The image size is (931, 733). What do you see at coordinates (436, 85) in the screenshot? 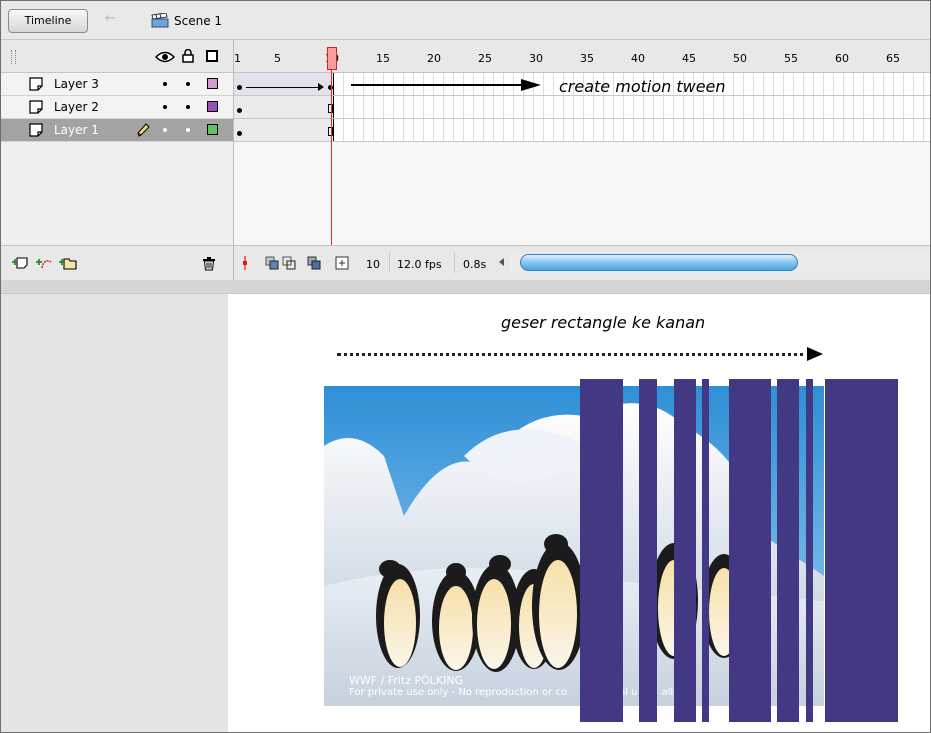
I see `annotation-arrow-line` at bounding box center [436, 85].